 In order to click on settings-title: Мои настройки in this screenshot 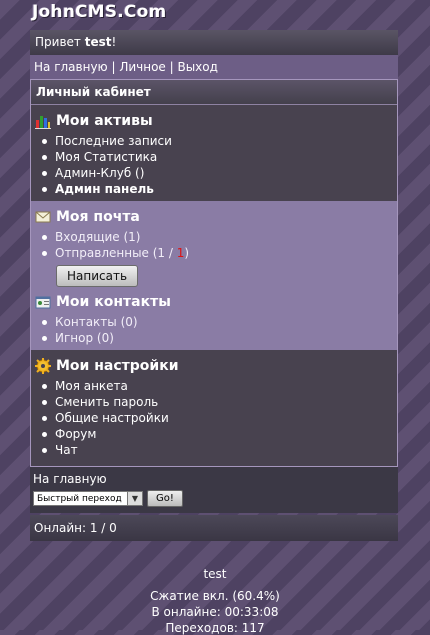, I will do `click(117, 366)`.